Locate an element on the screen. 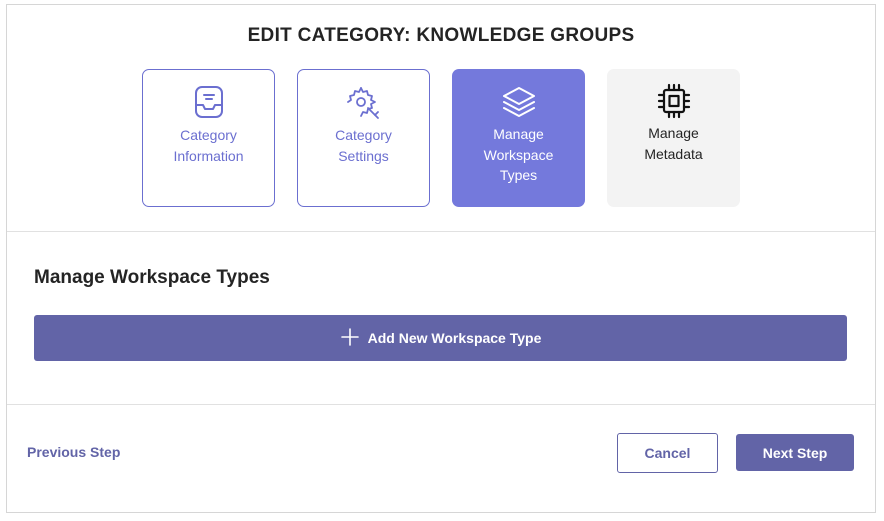 Image resolution: width=884 pixels, height=521 pixels. chip-icon is located at coordinates (673, 101).